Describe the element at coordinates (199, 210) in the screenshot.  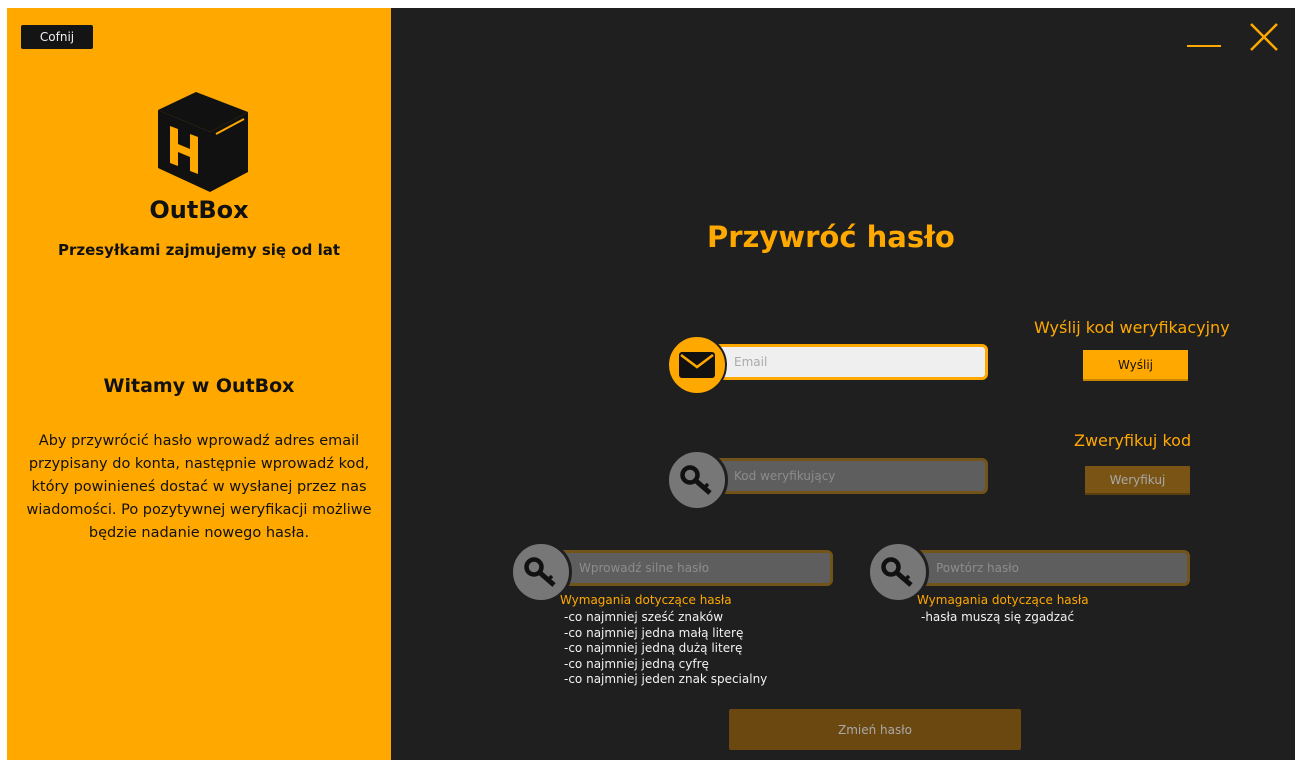
I see `brand-name: OutBox` at that location.